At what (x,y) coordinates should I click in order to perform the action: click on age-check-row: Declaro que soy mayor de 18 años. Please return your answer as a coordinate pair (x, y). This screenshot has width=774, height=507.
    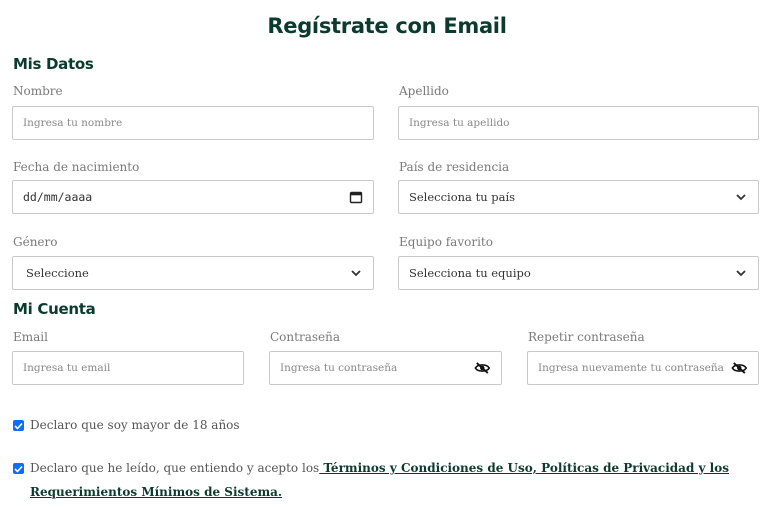
    Looking at the image, I should click on (126, 425).